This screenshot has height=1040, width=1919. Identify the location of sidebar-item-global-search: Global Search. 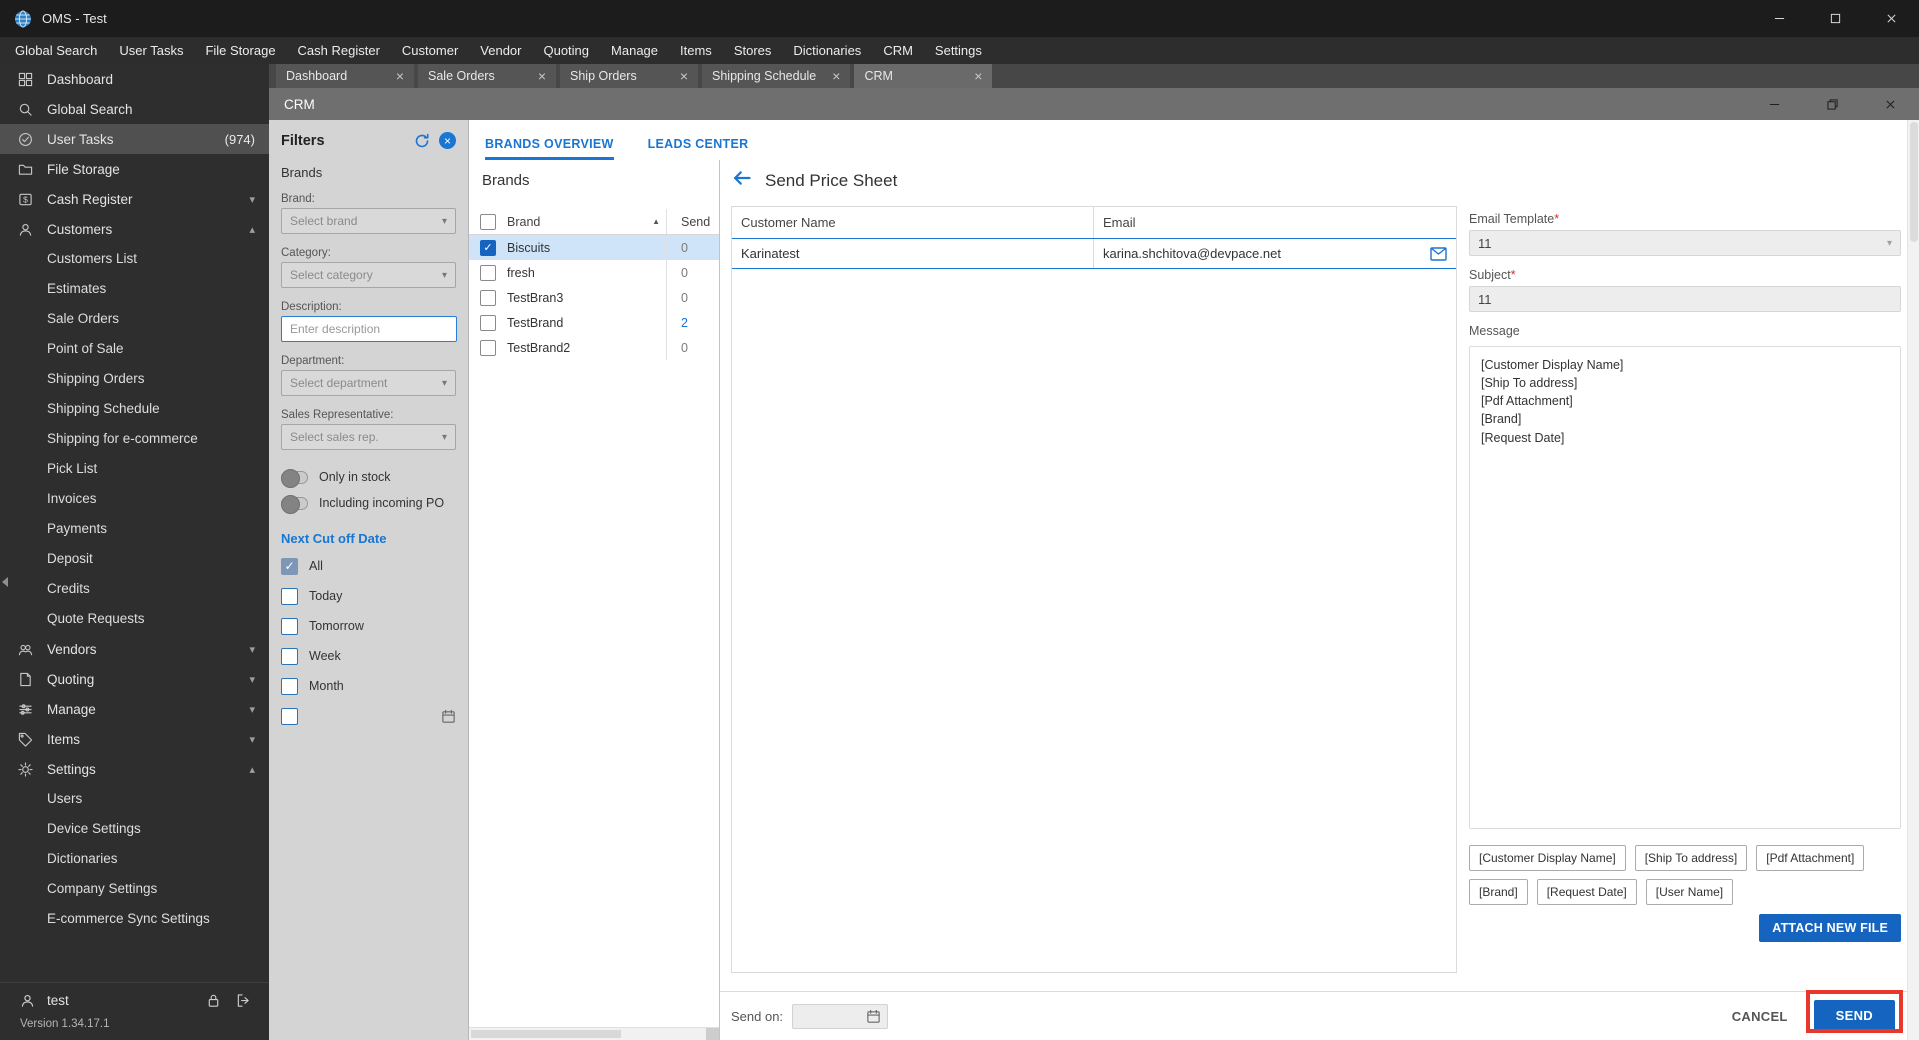
(134, 109).